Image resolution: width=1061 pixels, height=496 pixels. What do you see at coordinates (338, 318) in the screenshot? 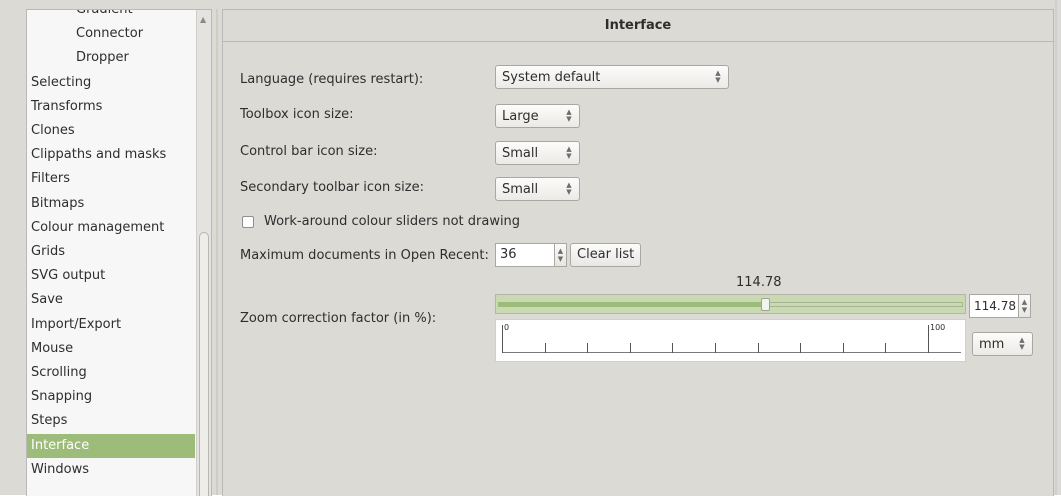
I see `zoom-correction-label: Zoom correction factor (in %):` at bounding box center [338, 318].